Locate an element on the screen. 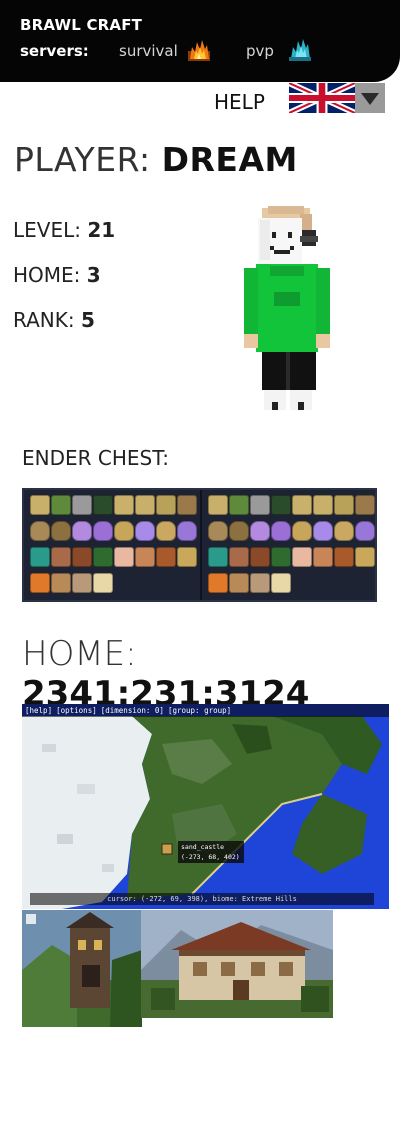 The height and width of the screenshot is (1143, 411). home-marker-icon is located at coordinates (167, 849).